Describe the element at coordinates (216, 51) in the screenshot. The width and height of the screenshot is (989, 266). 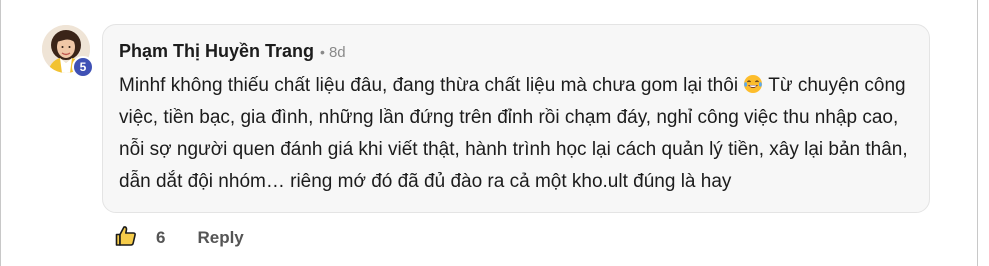
I see `author-name: Phạm Thị Huyền Trang` at that location.